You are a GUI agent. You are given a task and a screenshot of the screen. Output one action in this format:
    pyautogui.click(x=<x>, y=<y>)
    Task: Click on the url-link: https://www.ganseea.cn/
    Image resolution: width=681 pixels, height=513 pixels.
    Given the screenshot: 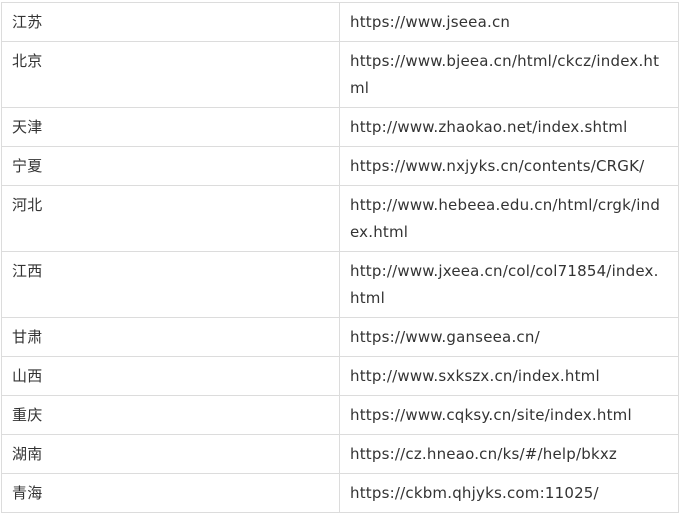 What is the action you would take?
    pyautogui.click(x=508, y=337)
    